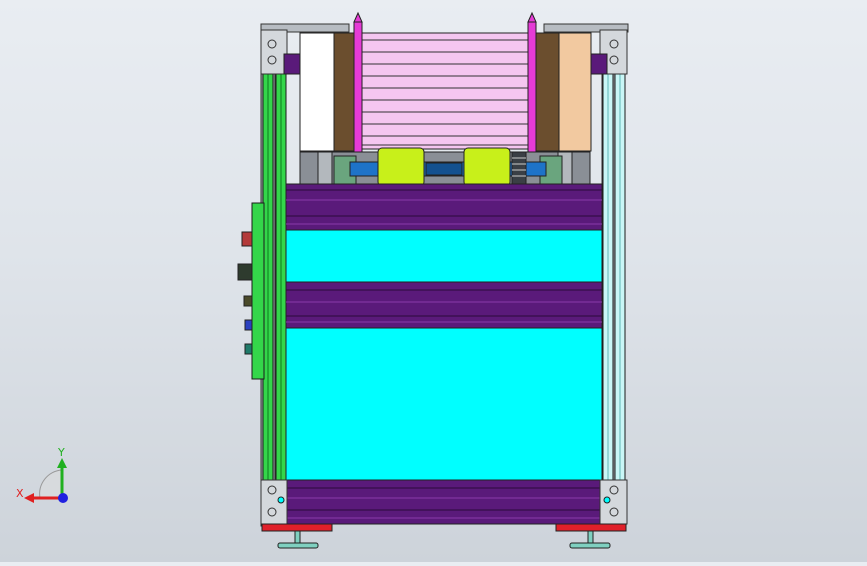  Describe the element at coordinates (446, 91) in the screenshot. I see `pink-plate-stack` at that location.